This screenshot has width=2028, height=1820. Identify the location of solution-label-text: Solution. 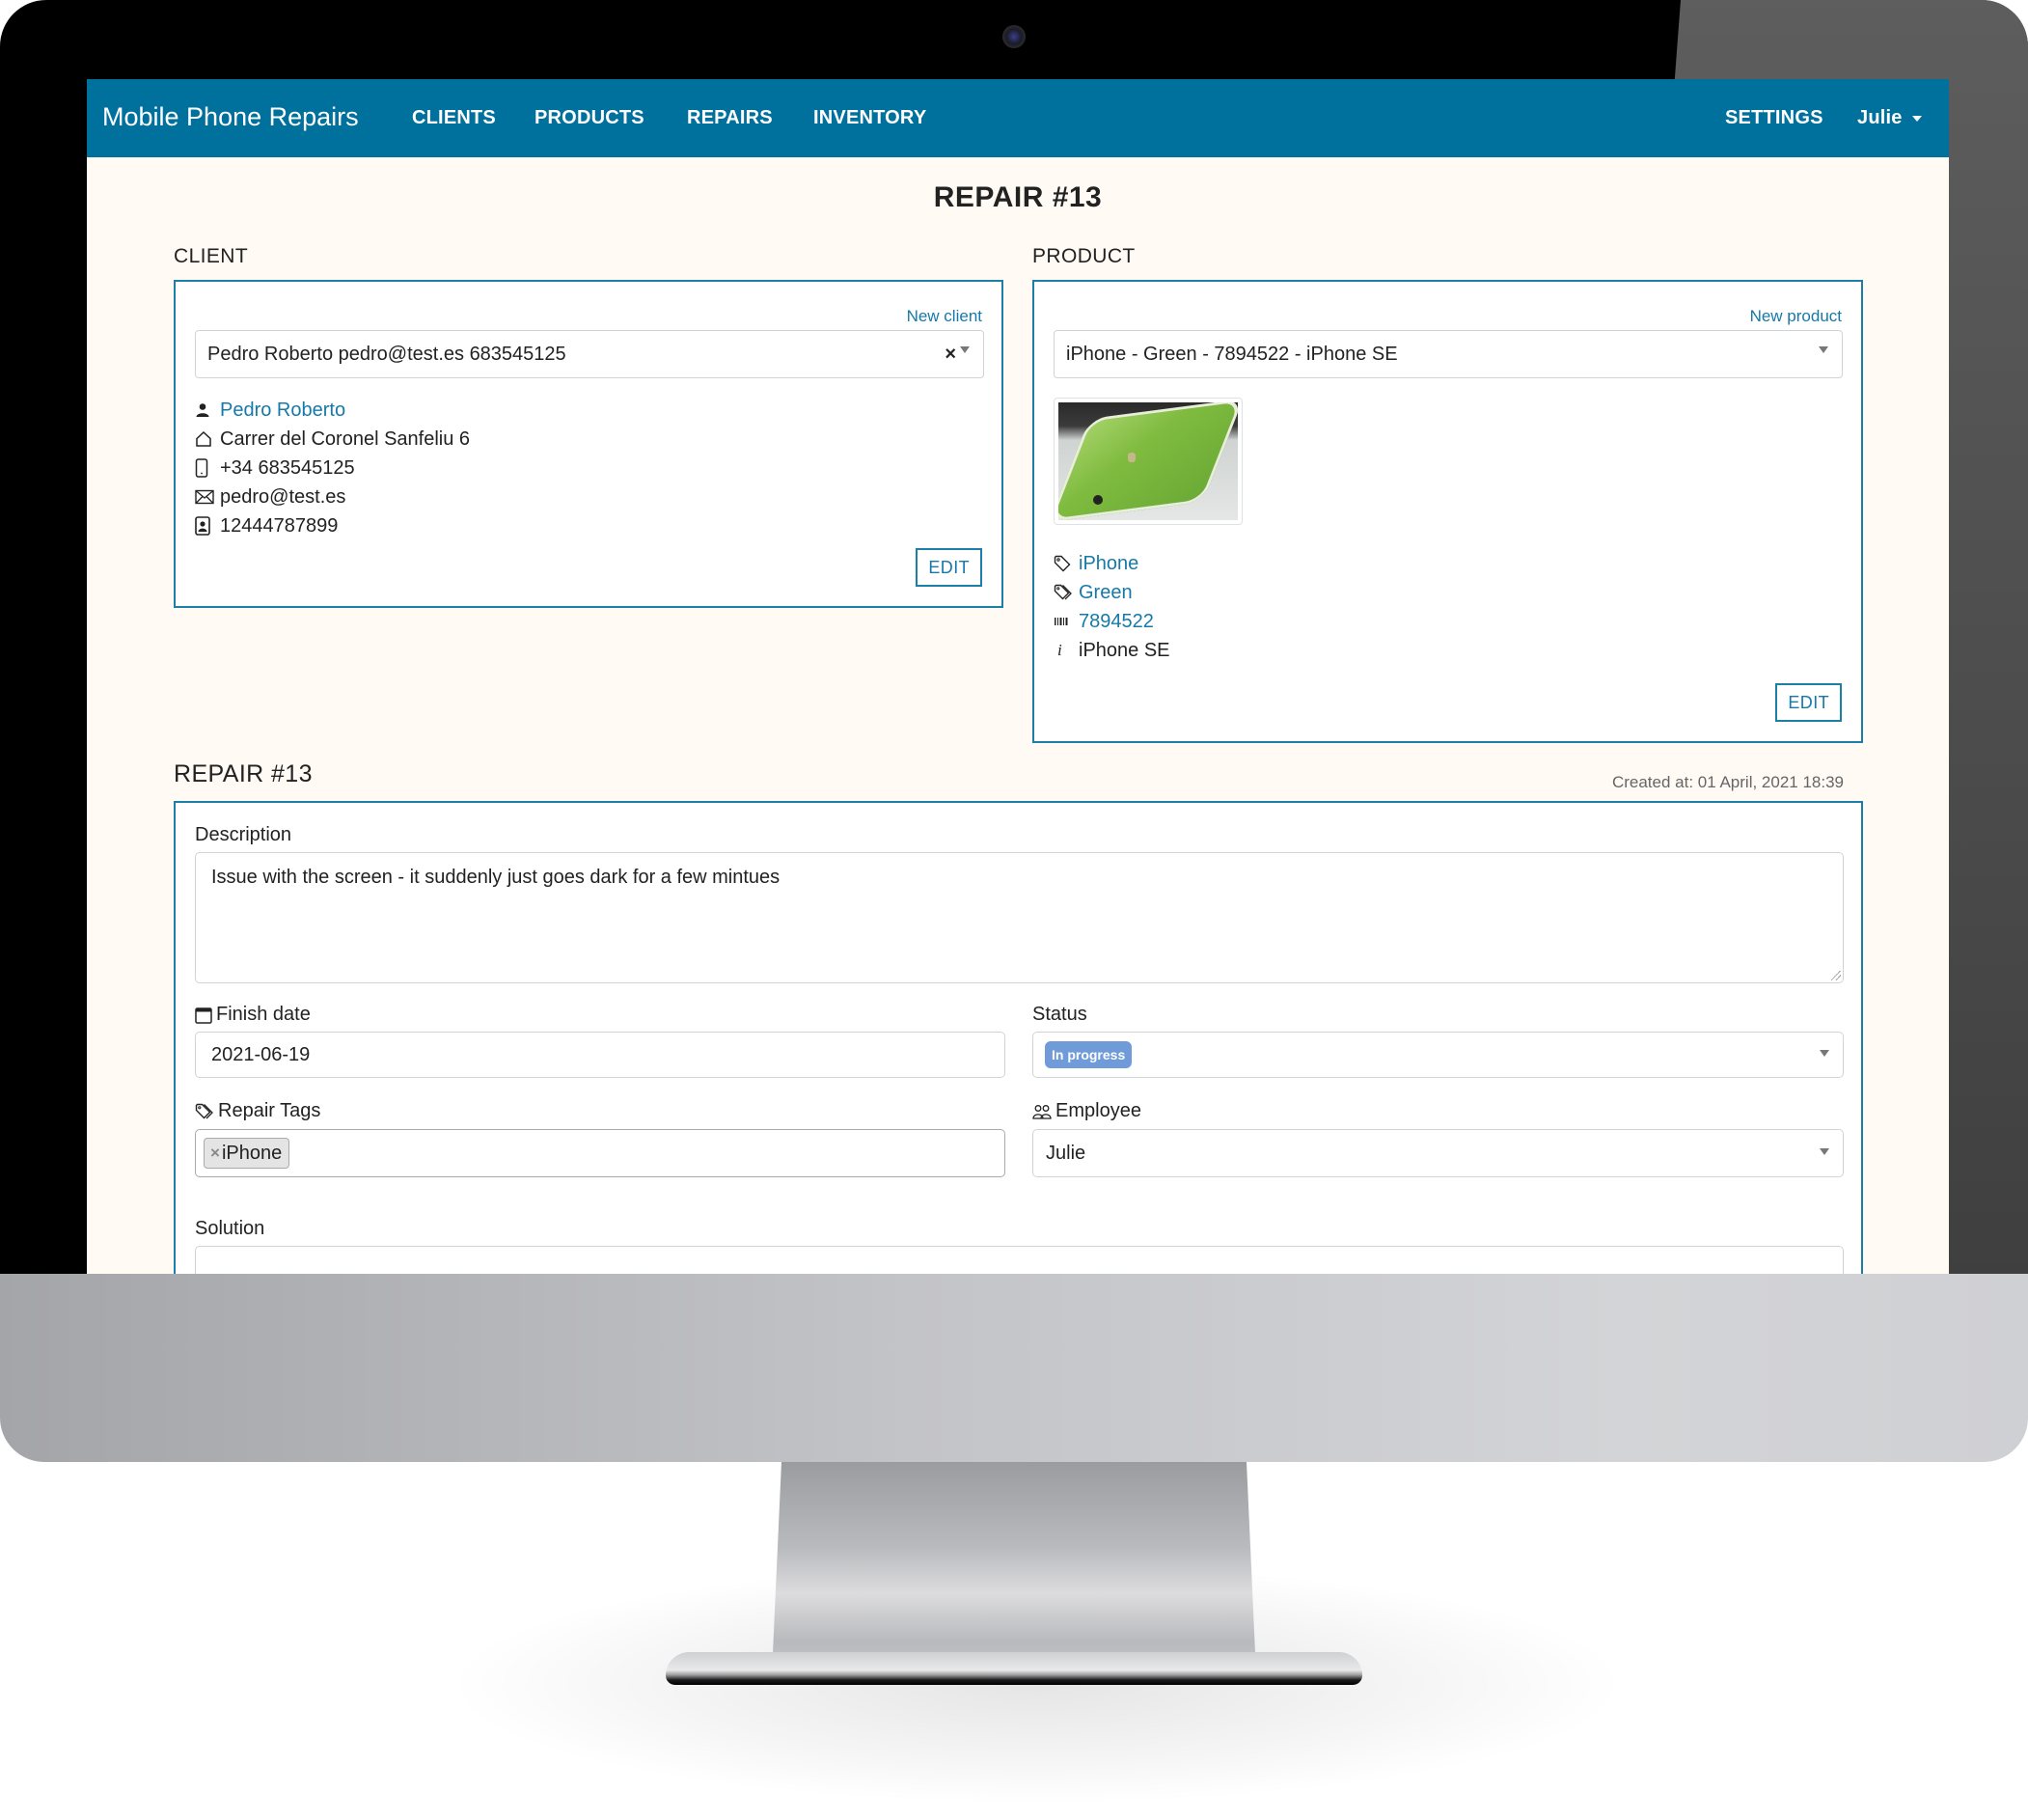
(230, 1228).